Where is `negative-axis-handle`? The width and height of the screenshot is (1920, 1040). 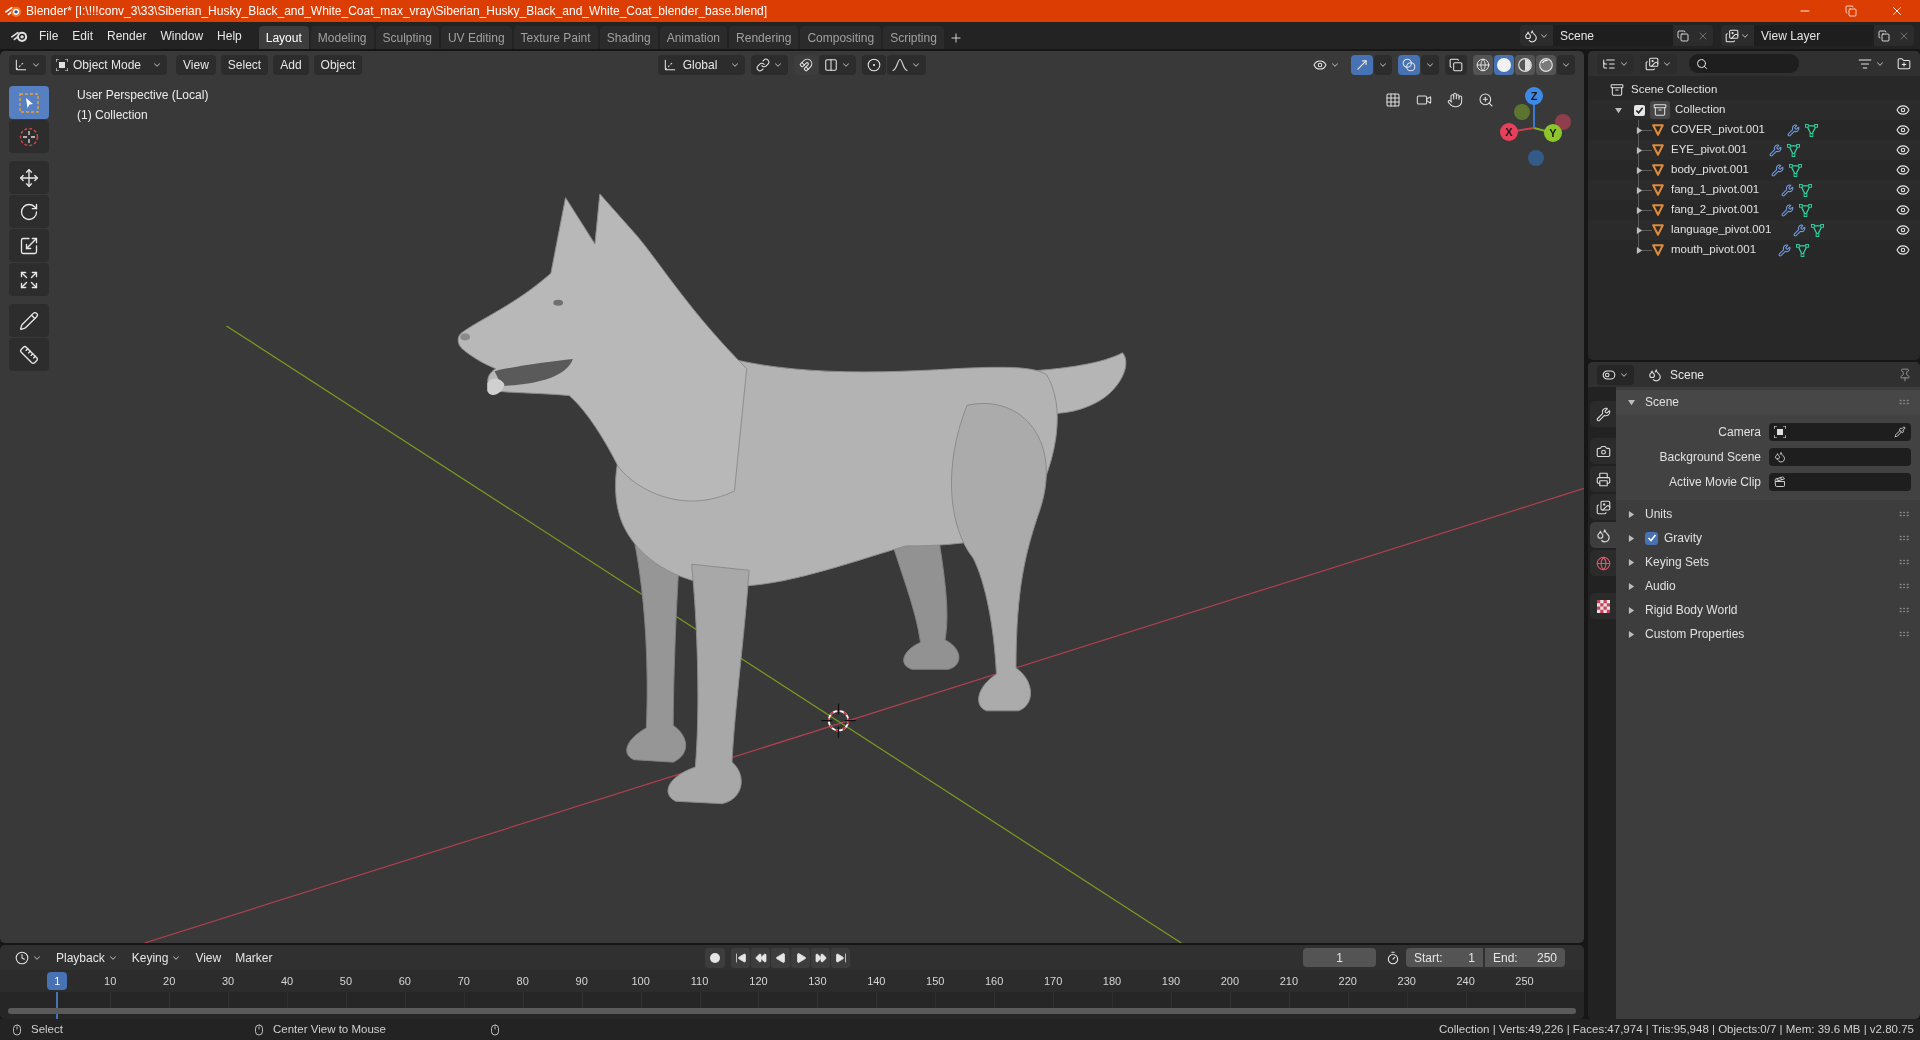 negative-axis-handle is located at coordinates (1563, 122).